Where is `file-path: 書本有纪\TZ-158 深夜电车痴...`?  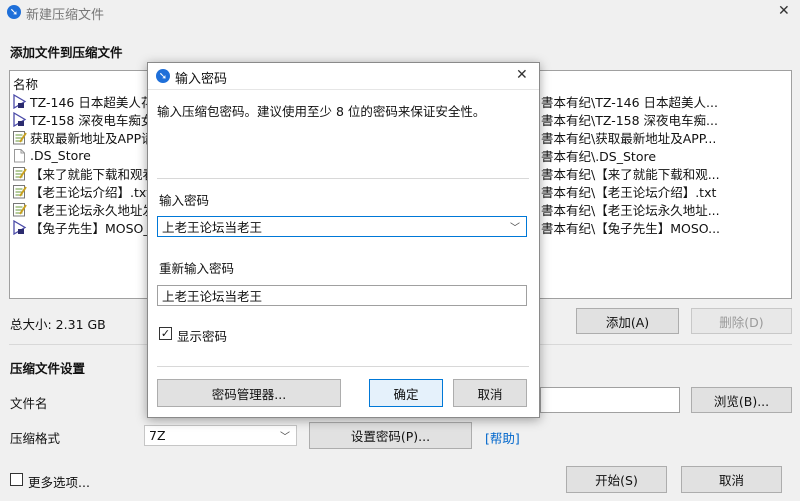 file-path: 書本有纪\TZ-158 深夜电车痴... is located at coordinates (629, 120).